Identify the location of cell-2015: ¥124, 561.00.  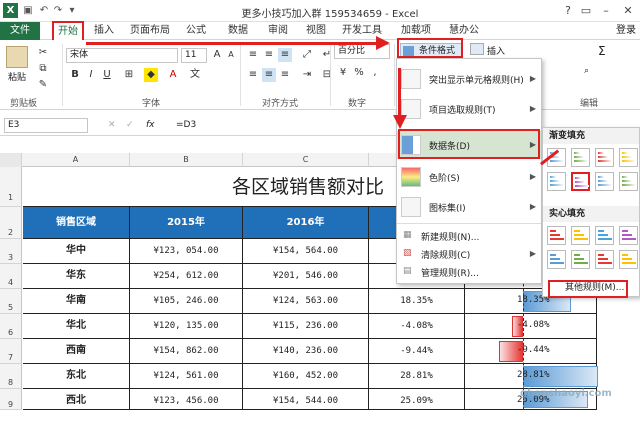
(186, 376).